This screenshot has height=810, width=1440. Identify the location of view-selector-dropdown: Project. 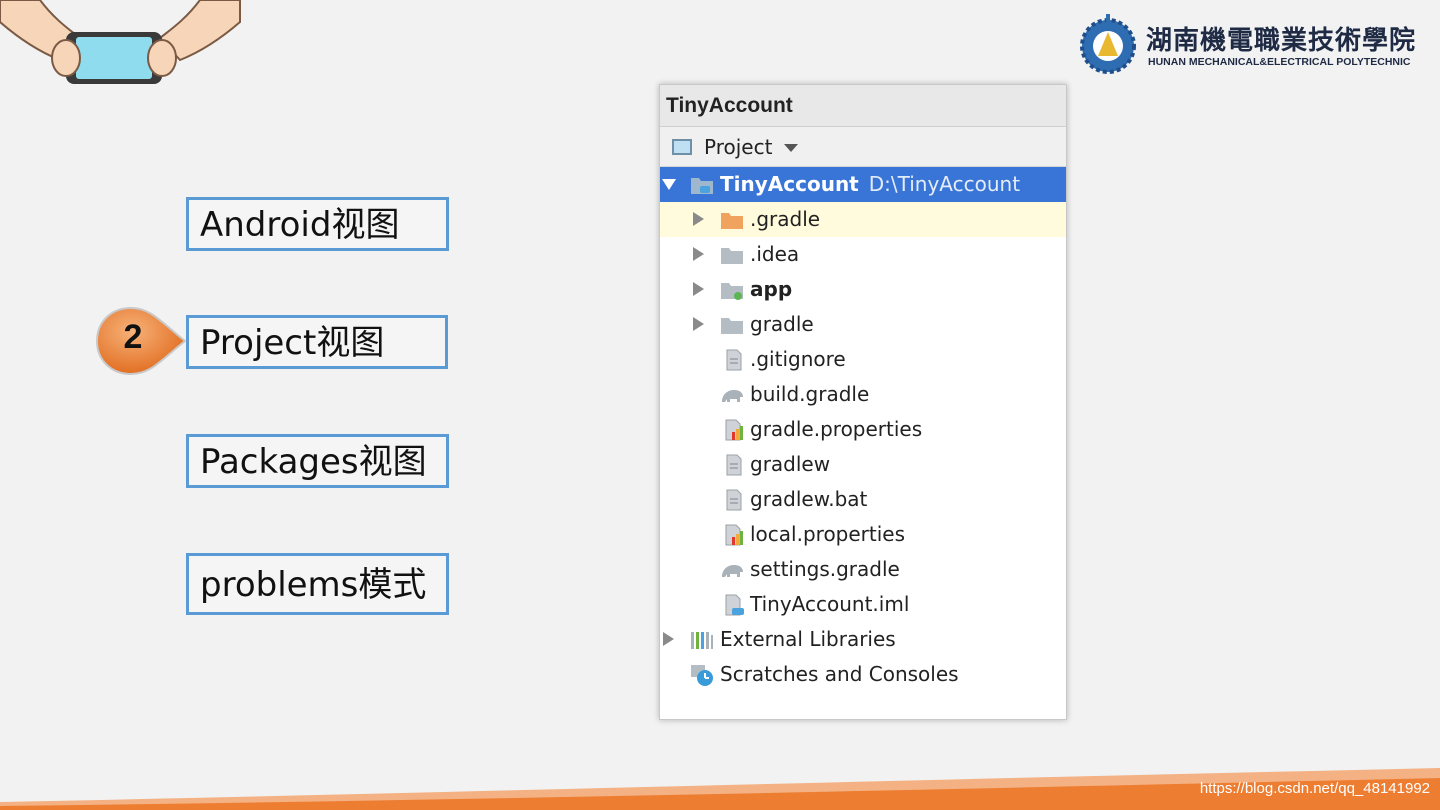
(863, 147).